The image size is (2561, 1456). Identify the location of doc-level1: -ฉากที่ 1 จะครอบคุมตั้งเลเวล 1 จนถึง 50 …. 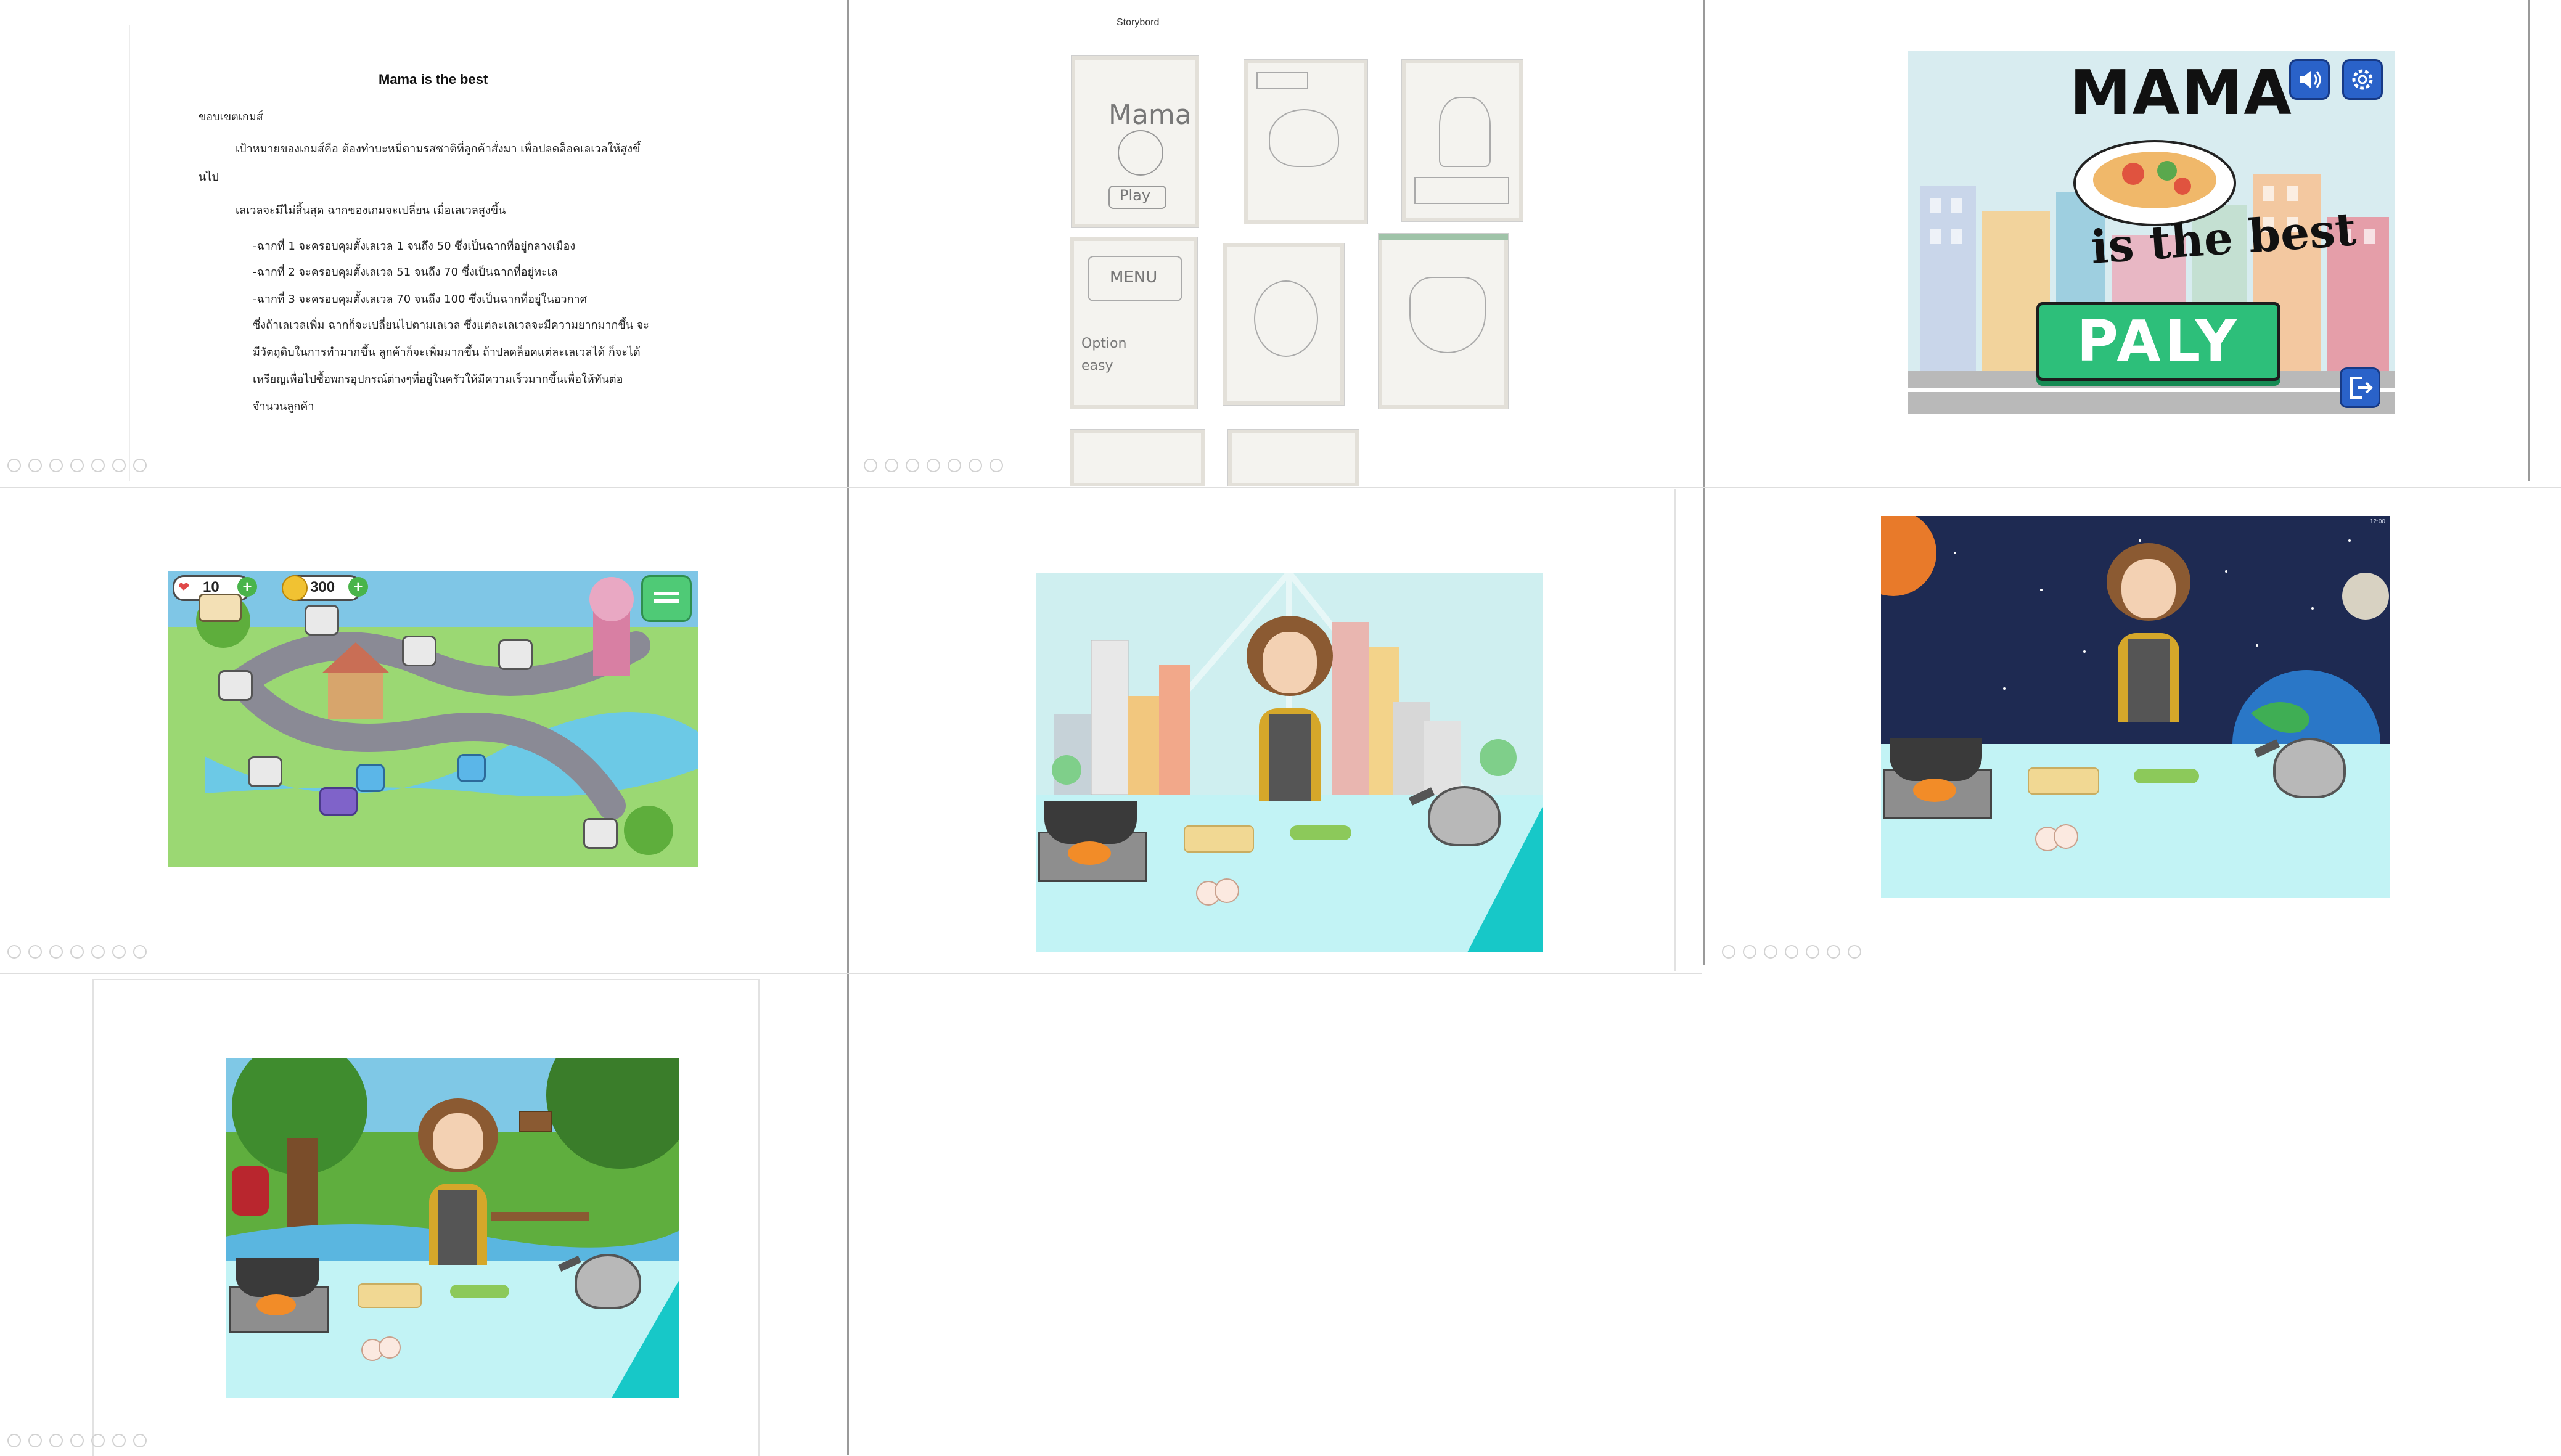
(414, 247).